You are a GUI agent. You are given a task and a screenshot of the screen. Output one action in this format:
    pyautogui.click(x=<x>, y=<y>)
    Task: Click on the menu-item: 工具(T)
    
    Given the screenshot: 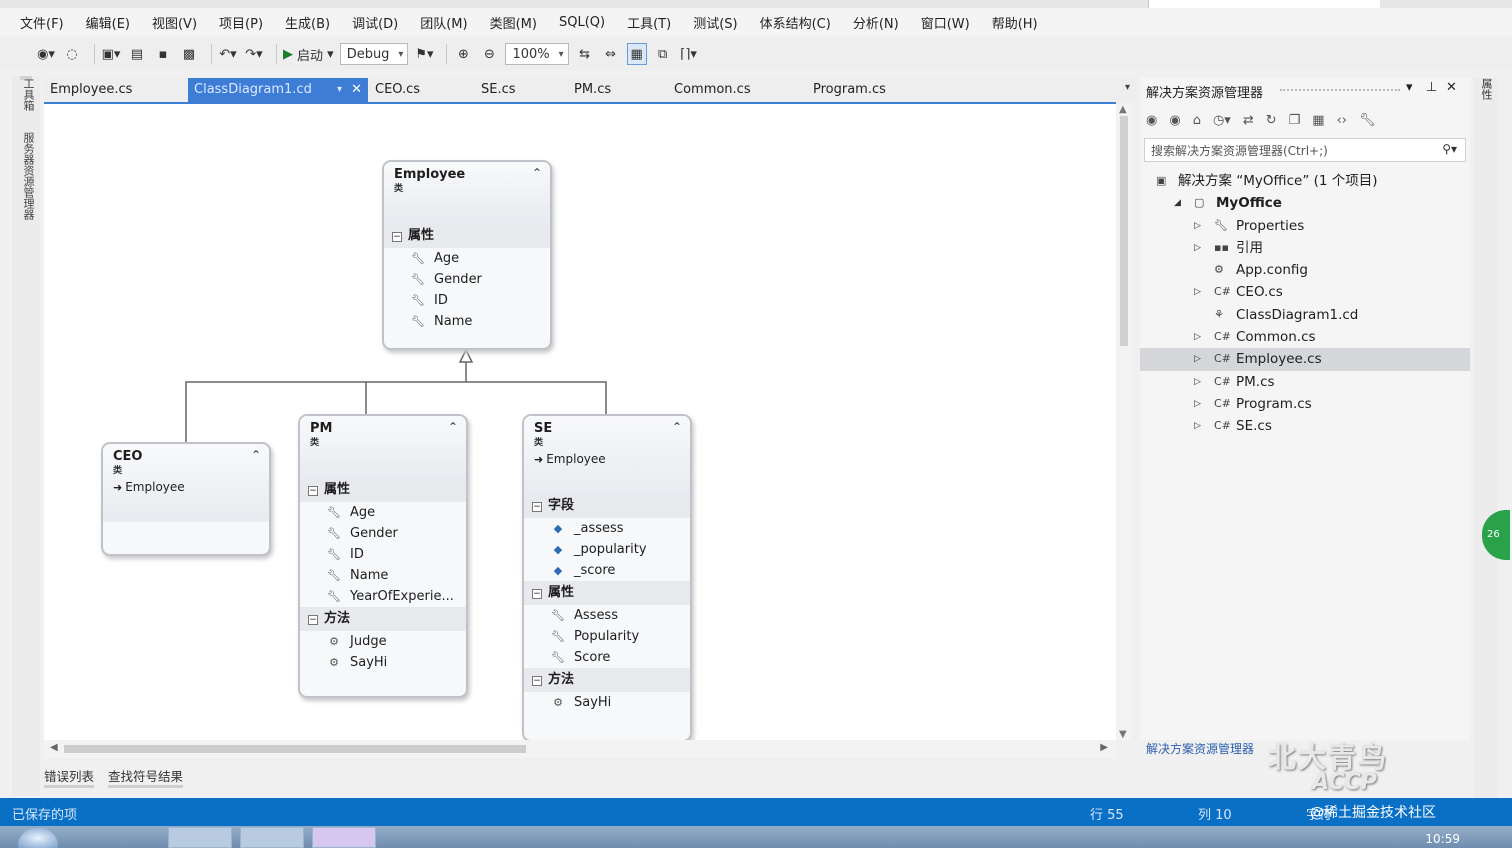 What is the action you would take?
    pyautogui.click(x=649, y=22)
    